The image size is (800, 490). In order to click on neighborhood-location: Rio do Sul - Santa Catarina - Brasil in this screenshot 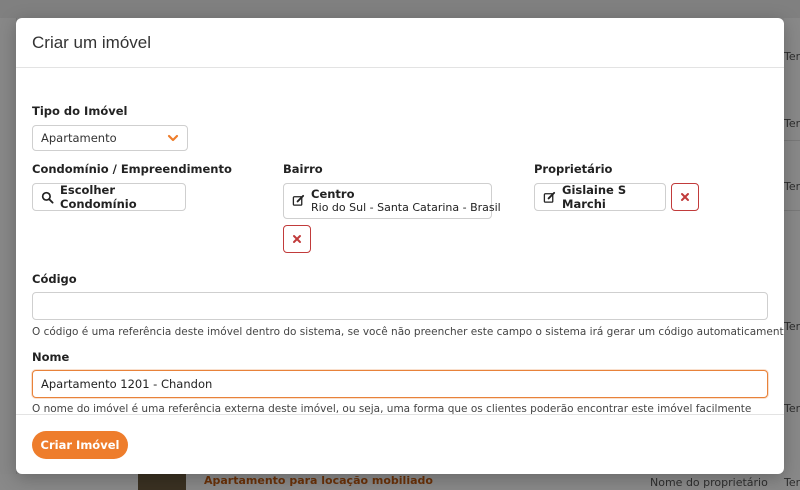, I will do `click(406, 207)`.